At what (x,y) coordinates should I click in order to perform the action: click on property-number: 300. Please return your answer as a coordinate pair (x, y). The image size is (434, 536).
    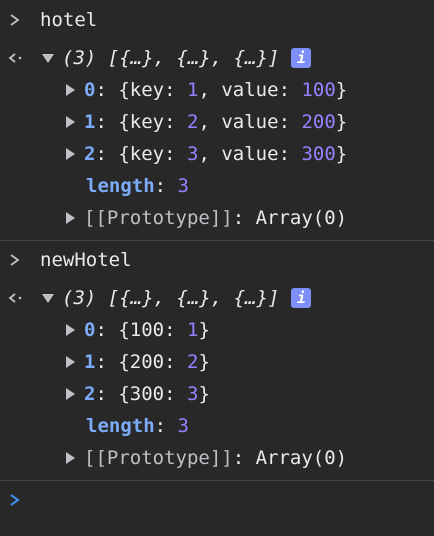
    Looking at the image, I should click on (318, 154).